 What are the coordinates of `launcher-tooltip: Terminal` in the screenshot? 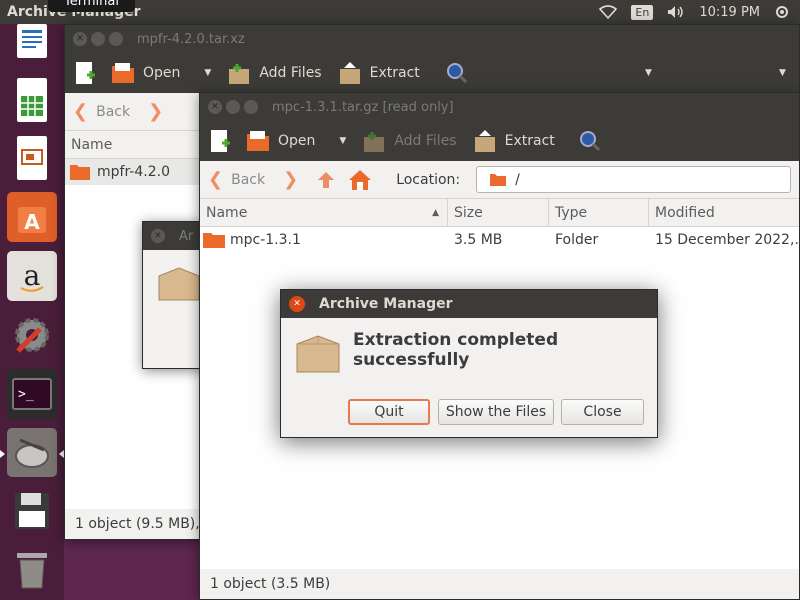 It's located at (91, 6).